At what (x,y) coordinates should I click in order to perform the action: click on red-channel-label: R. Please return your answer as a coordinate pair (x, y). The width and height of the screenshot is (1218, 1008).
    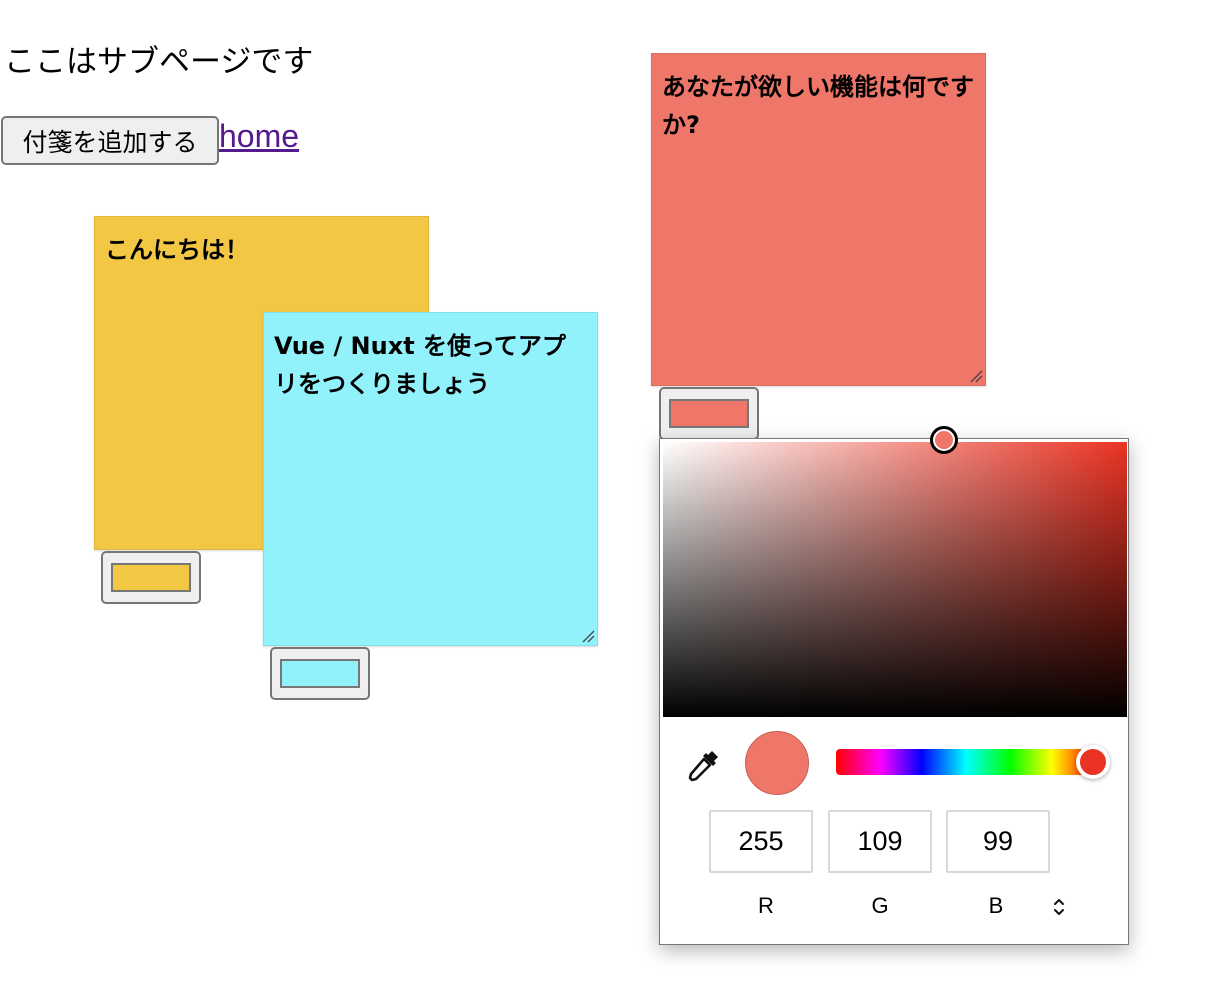
    Looking at the image, I should click on (766, 905).